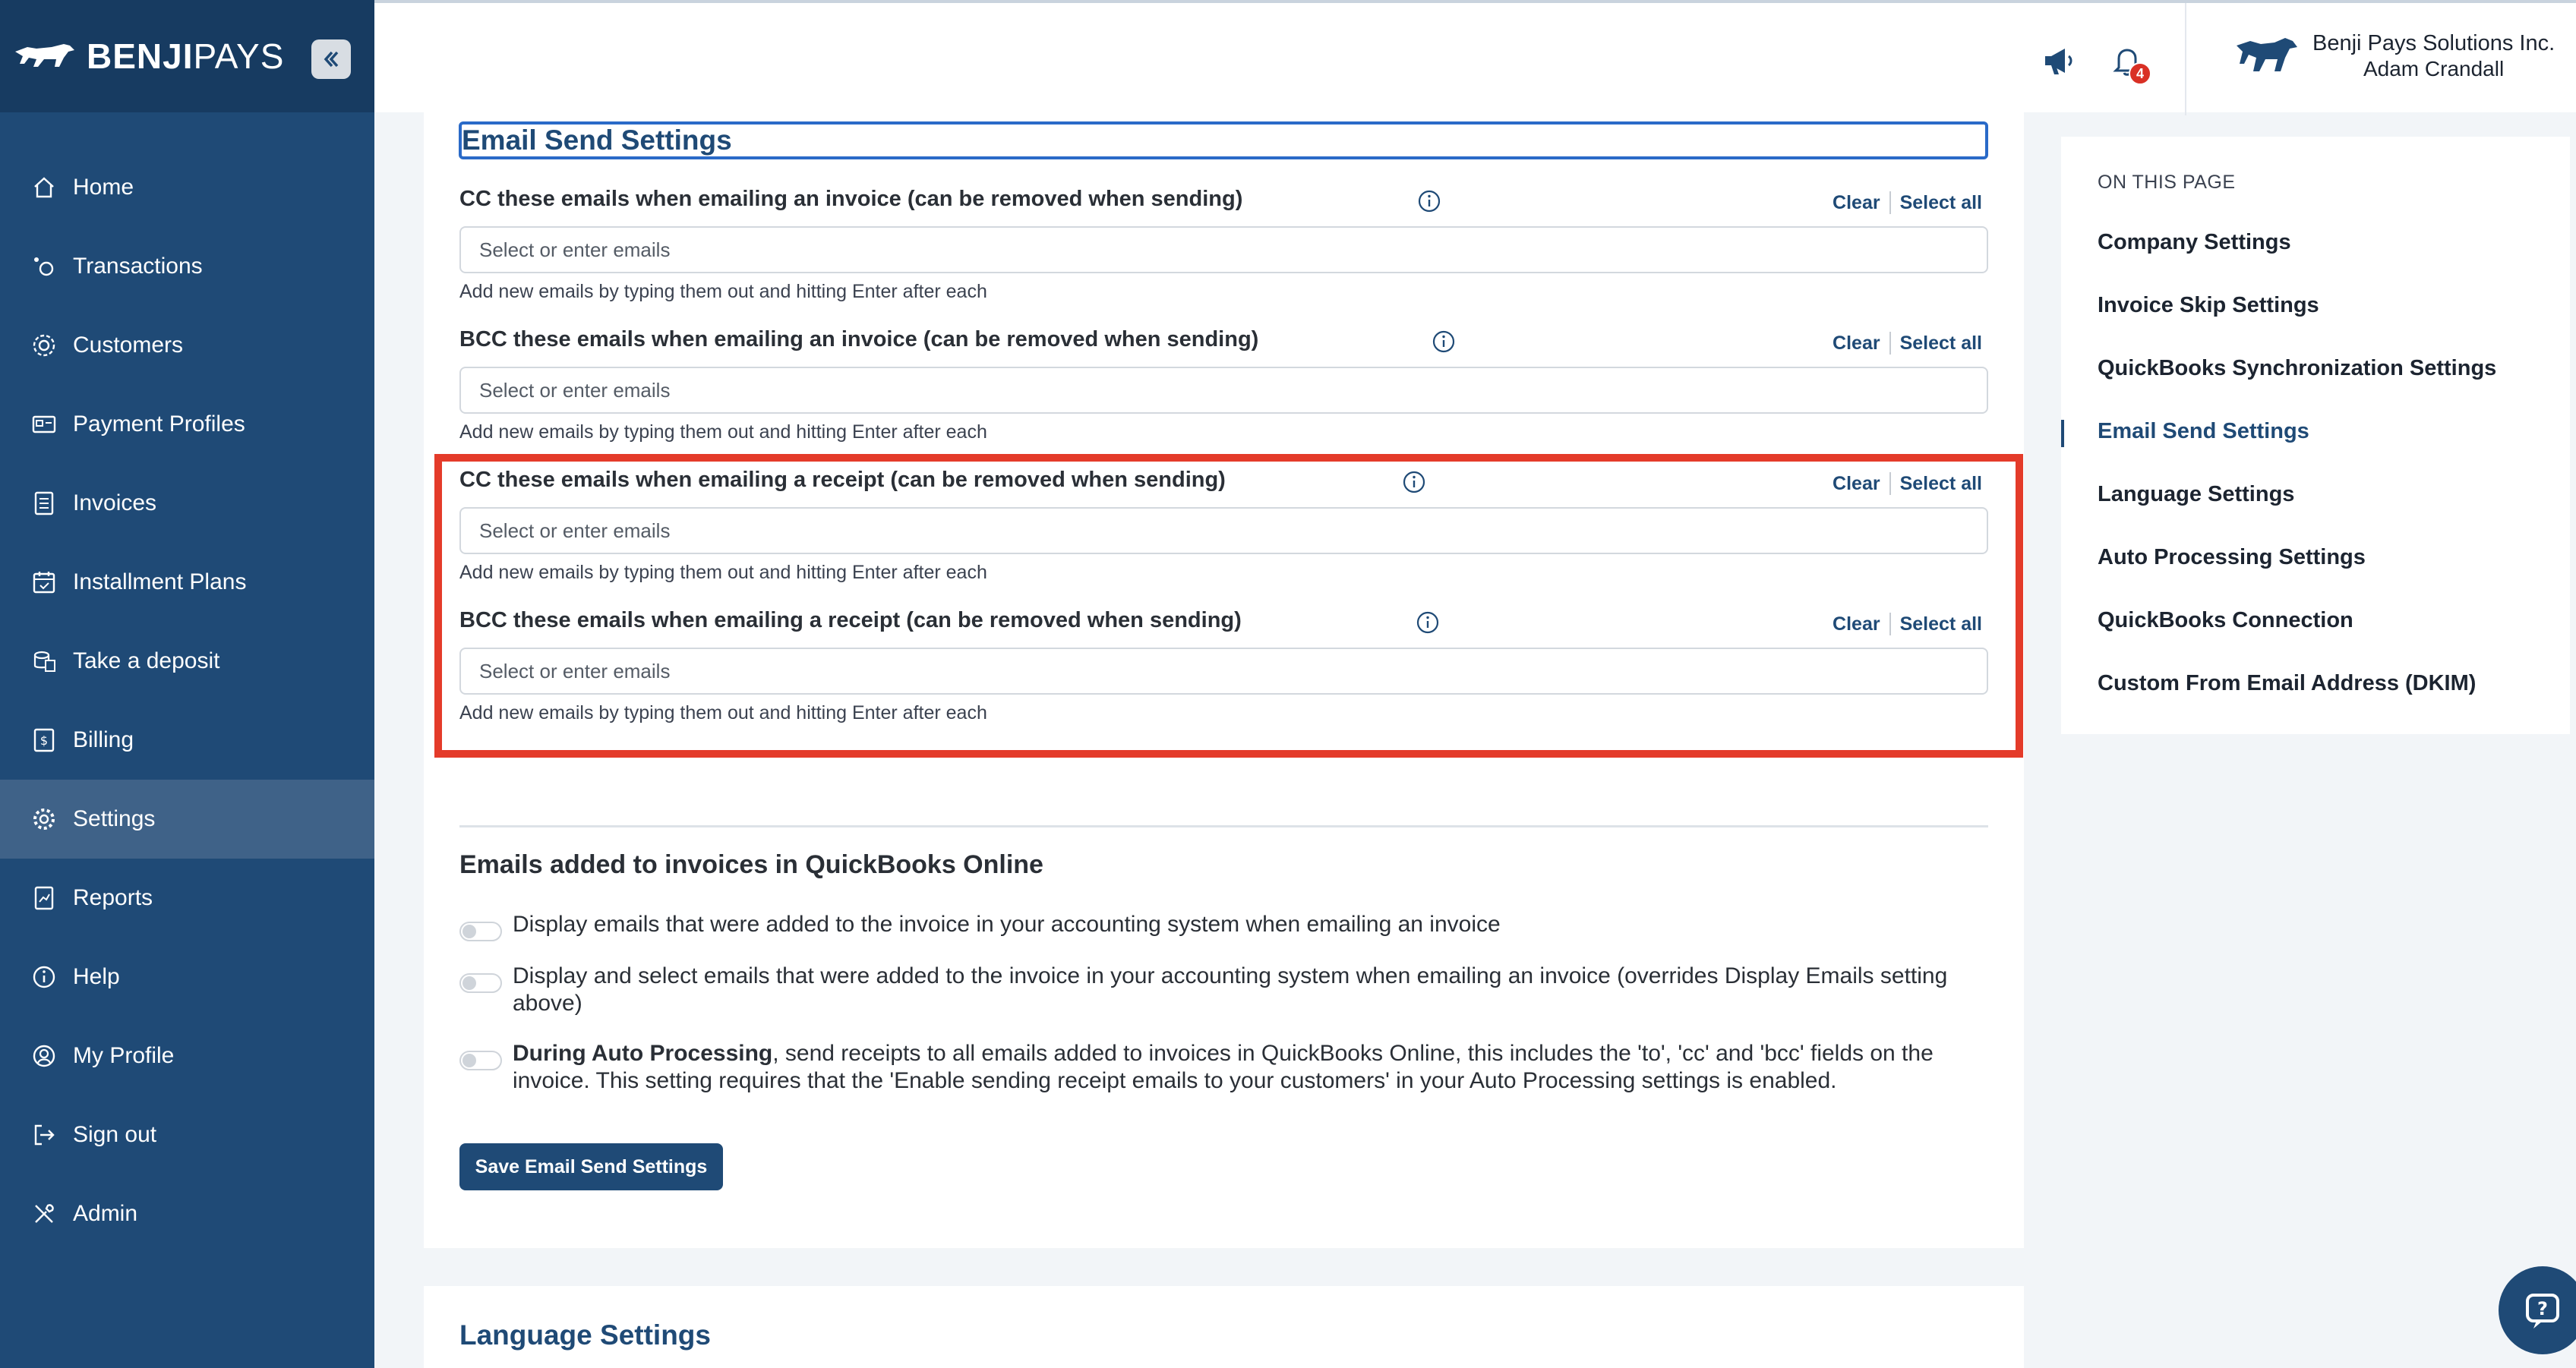  What do you see at coordinates (480, 931) in the screenshot?
I see `display-emails-toggle` at bounding box center [480, 931].